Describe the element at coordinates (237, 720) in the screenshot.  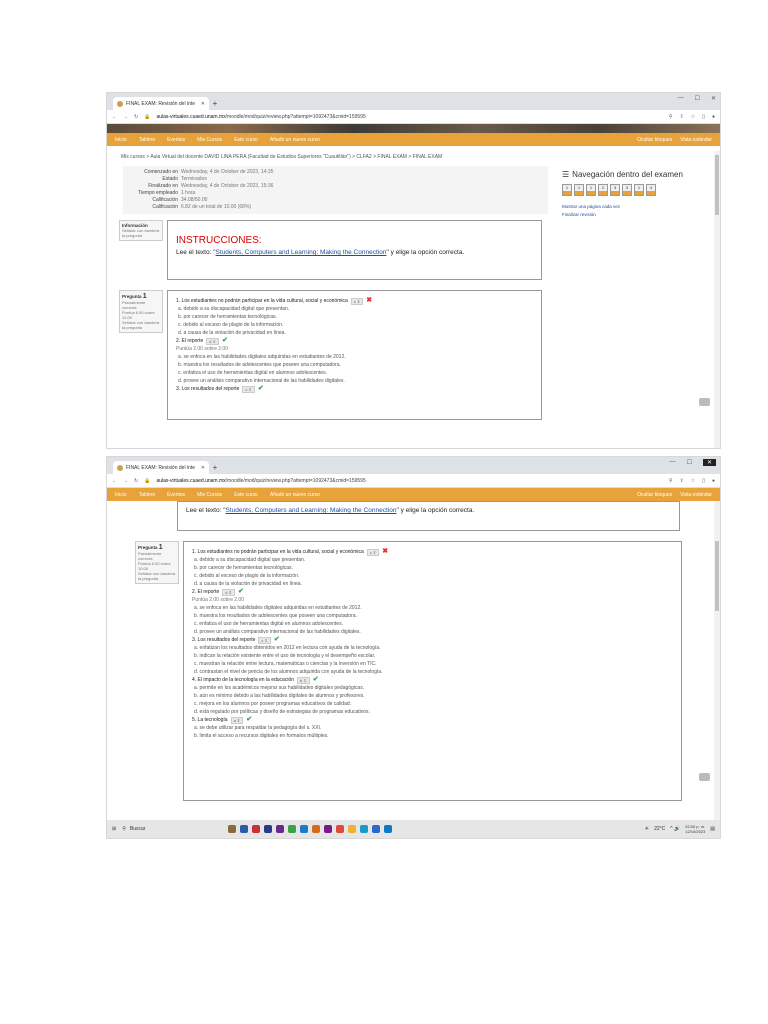
I see `answer-select: a ⇕` at that location.